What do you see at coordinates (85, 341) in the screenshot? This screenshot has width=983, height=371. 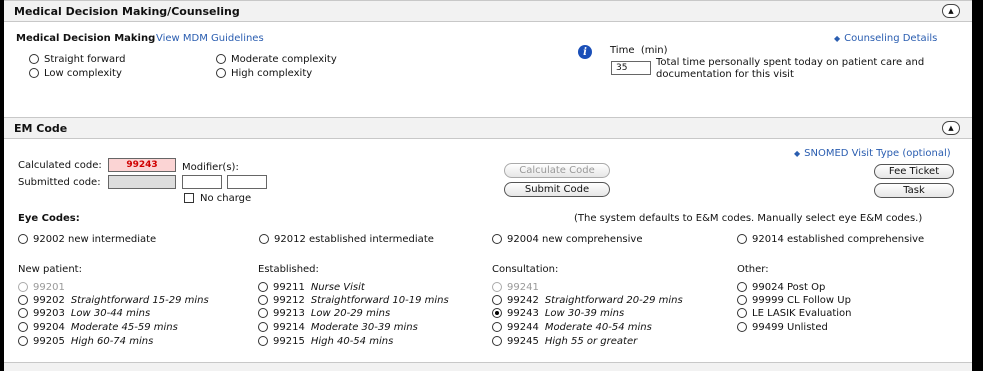 I see `em-code-99205: 99205 High 60-74 mins` at bounding box center [85, 341].